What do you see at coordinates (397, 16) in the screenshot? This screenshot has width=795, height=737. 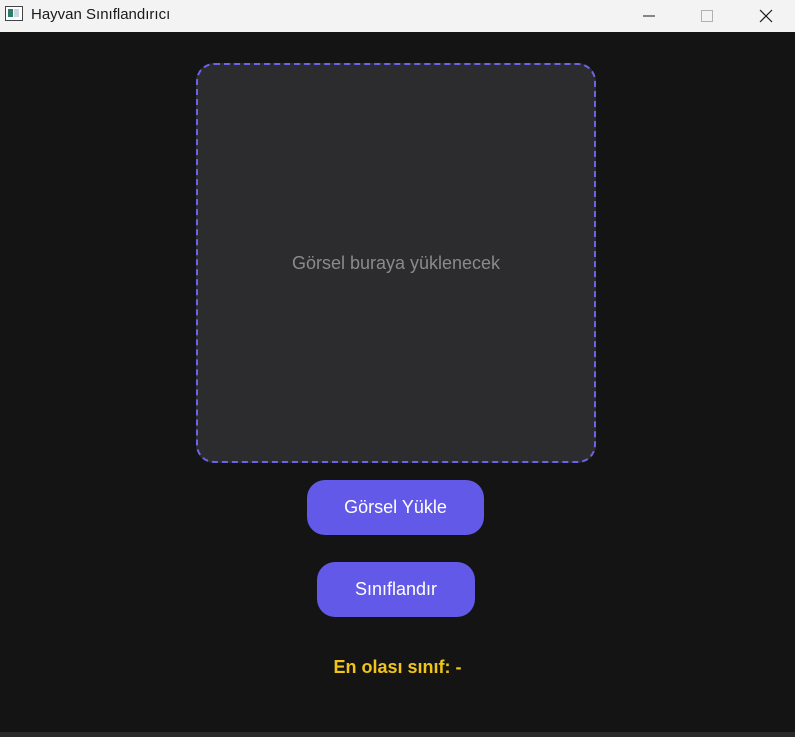 I see `title-bar: Hayvan Sınıflandırıcı` at bounding box center [397, 16].